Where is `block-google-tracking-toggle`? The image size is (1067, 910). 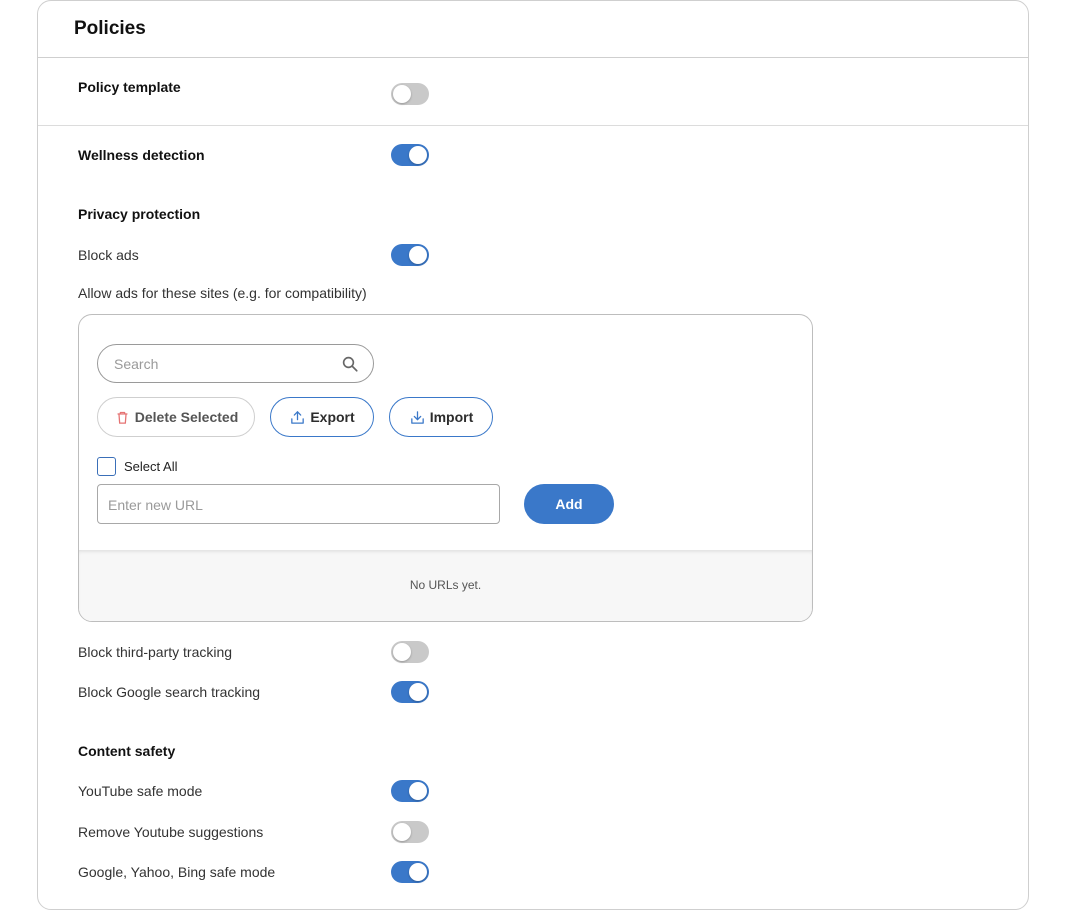
block-google-tracking-toggle is located at coordinates (410, 692).